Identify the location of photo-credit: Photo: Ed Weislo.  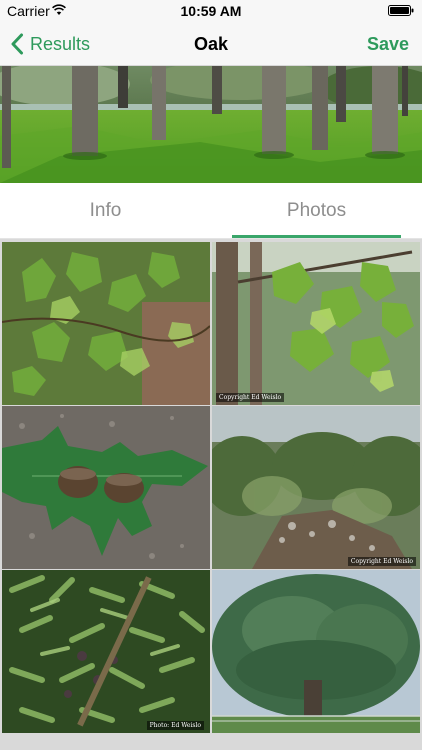
(175, 725).